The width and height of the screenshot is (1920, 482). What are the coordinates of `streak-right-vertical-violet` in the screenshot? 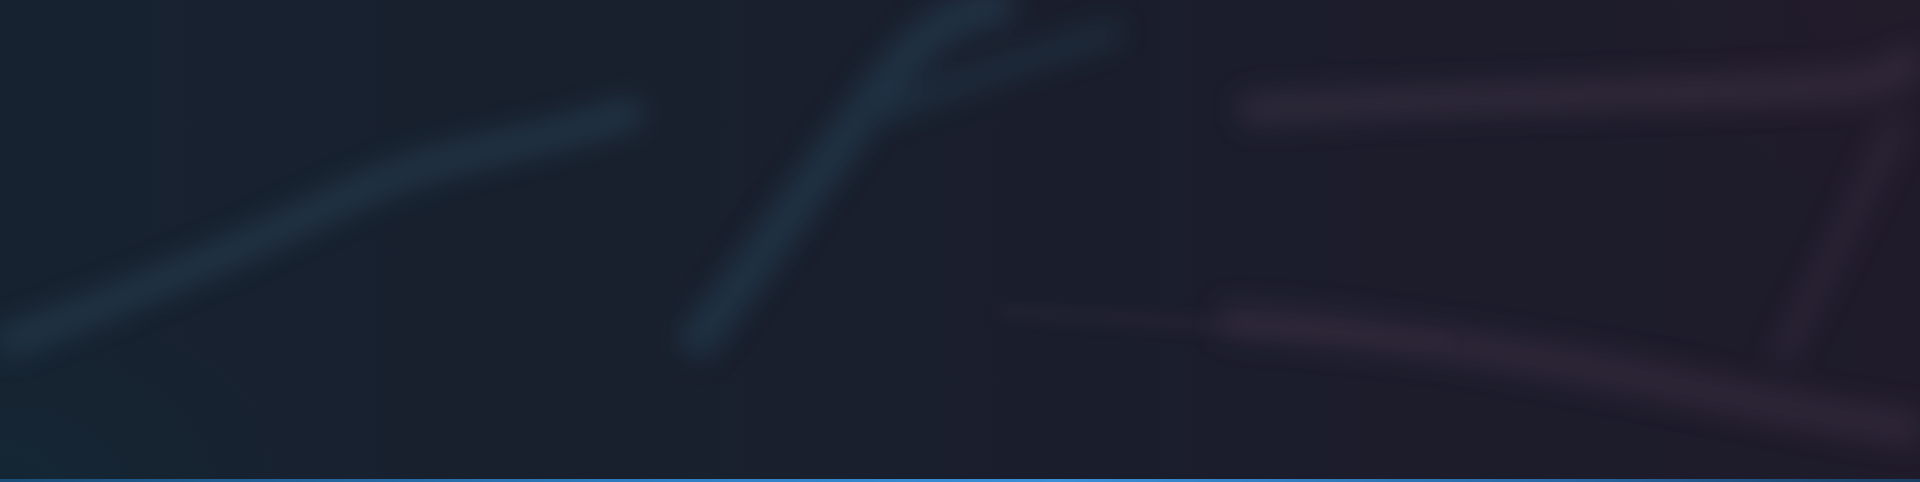 It's located at (1840, 240).